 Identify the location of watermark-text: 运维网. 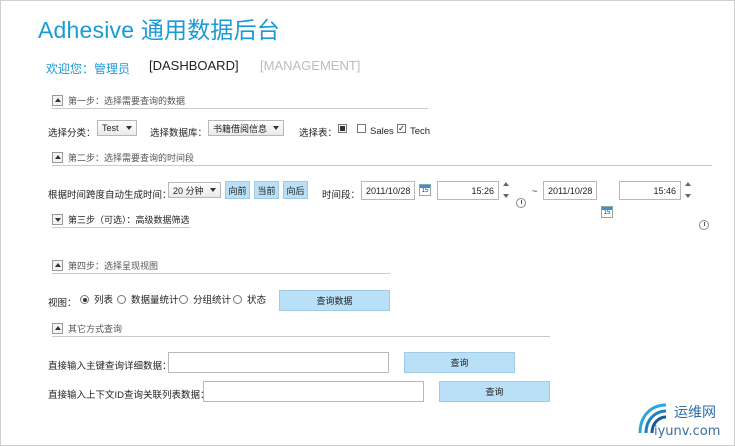
(695, 412).